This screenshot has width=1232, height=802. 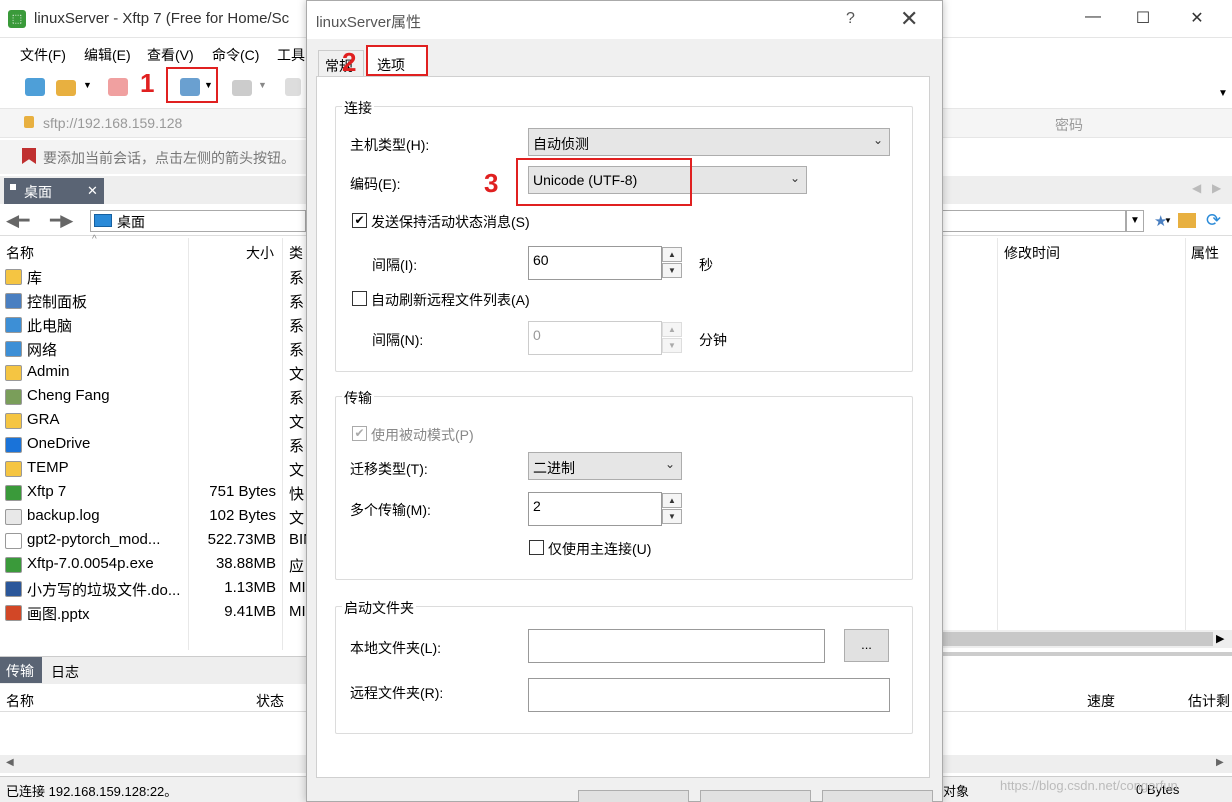 What do you see at coordinates (20, 701) in the screenshot?
I see `tx-col-name: 名称` at bounding box center [20, 701].